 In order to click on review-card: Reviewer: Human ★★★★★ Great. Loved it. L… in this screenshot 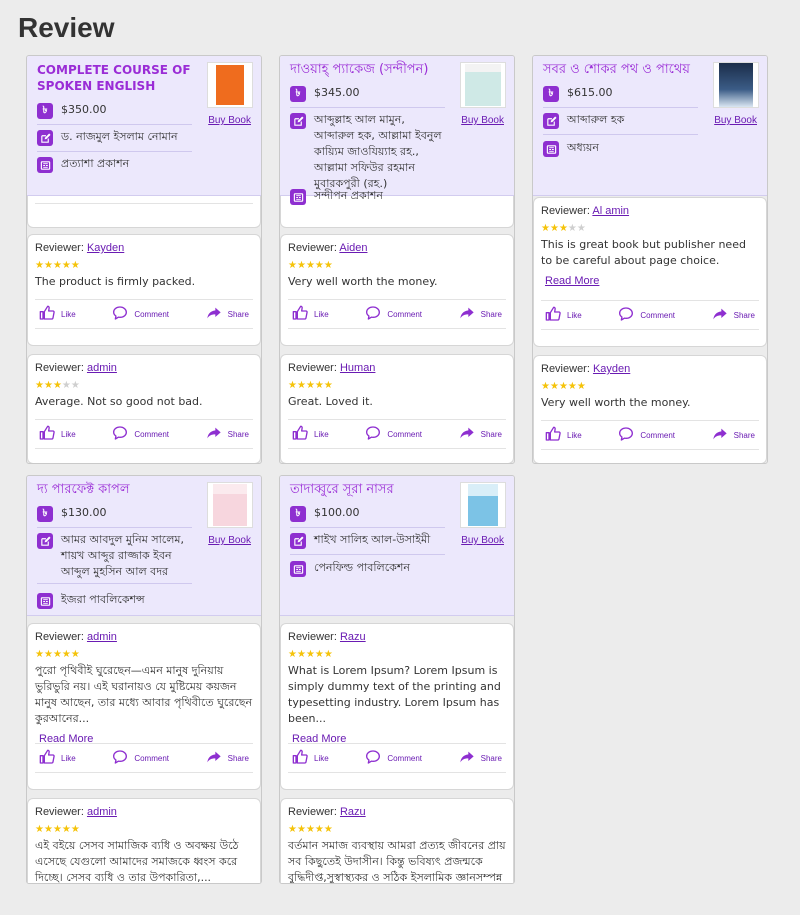, I will do `click(397, 408)`.